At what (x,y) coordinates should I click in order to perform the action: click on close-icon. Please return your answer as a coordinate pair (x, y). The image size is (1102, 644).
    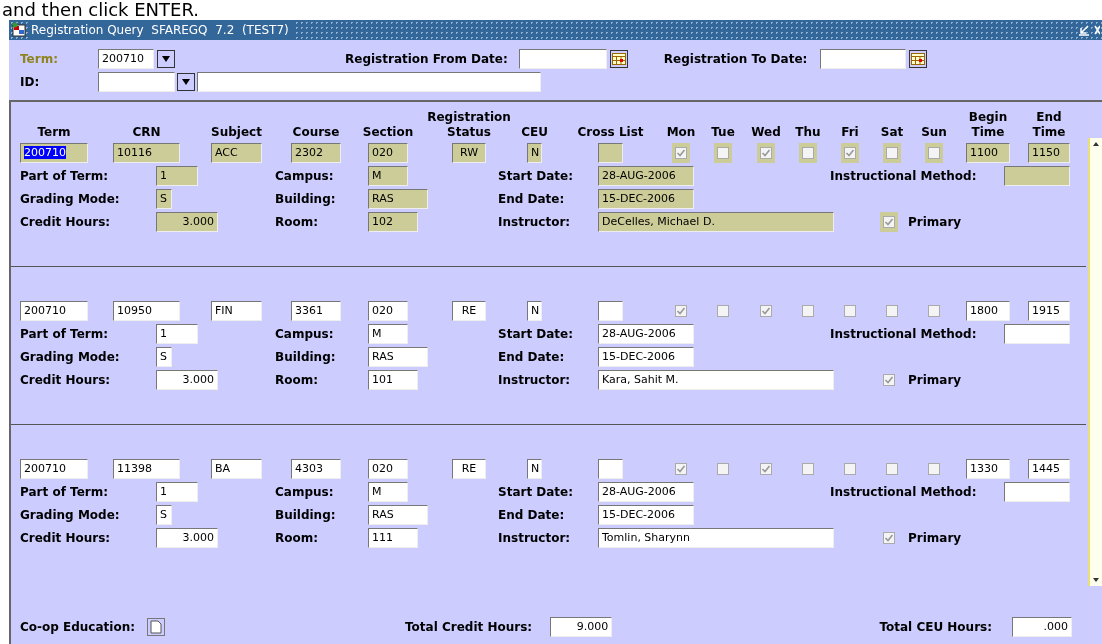
    Looking at the image, I should click on (1097, 30).